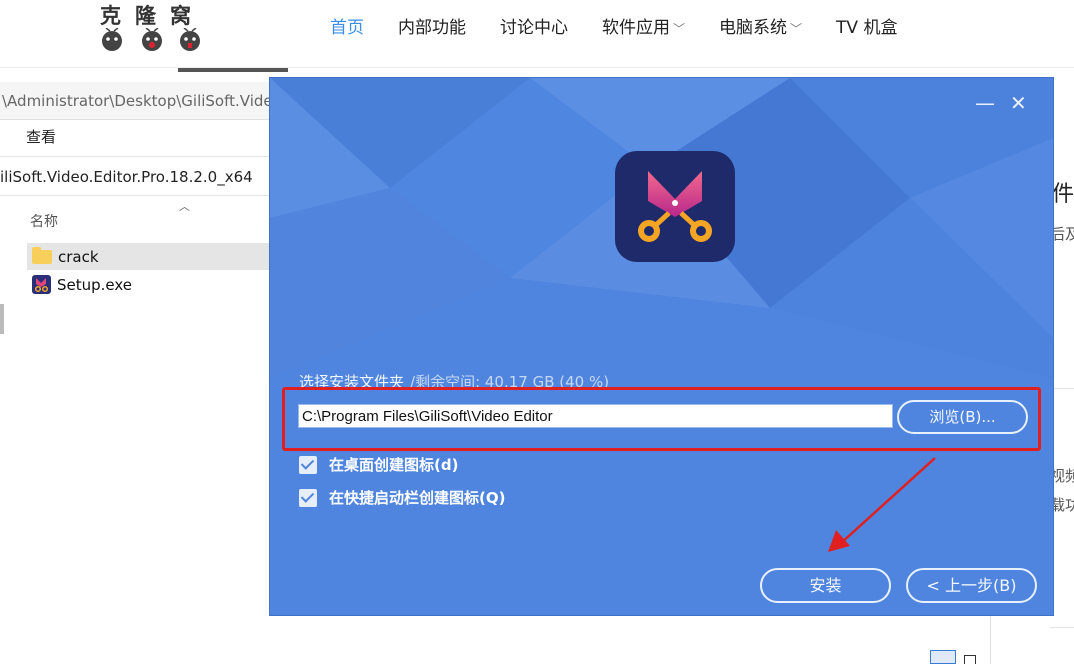  What do you see at coordinates (308, 464) in the screenshot?
I see `desktop-shortcut-checkbox` at bounding box center [308, 464].